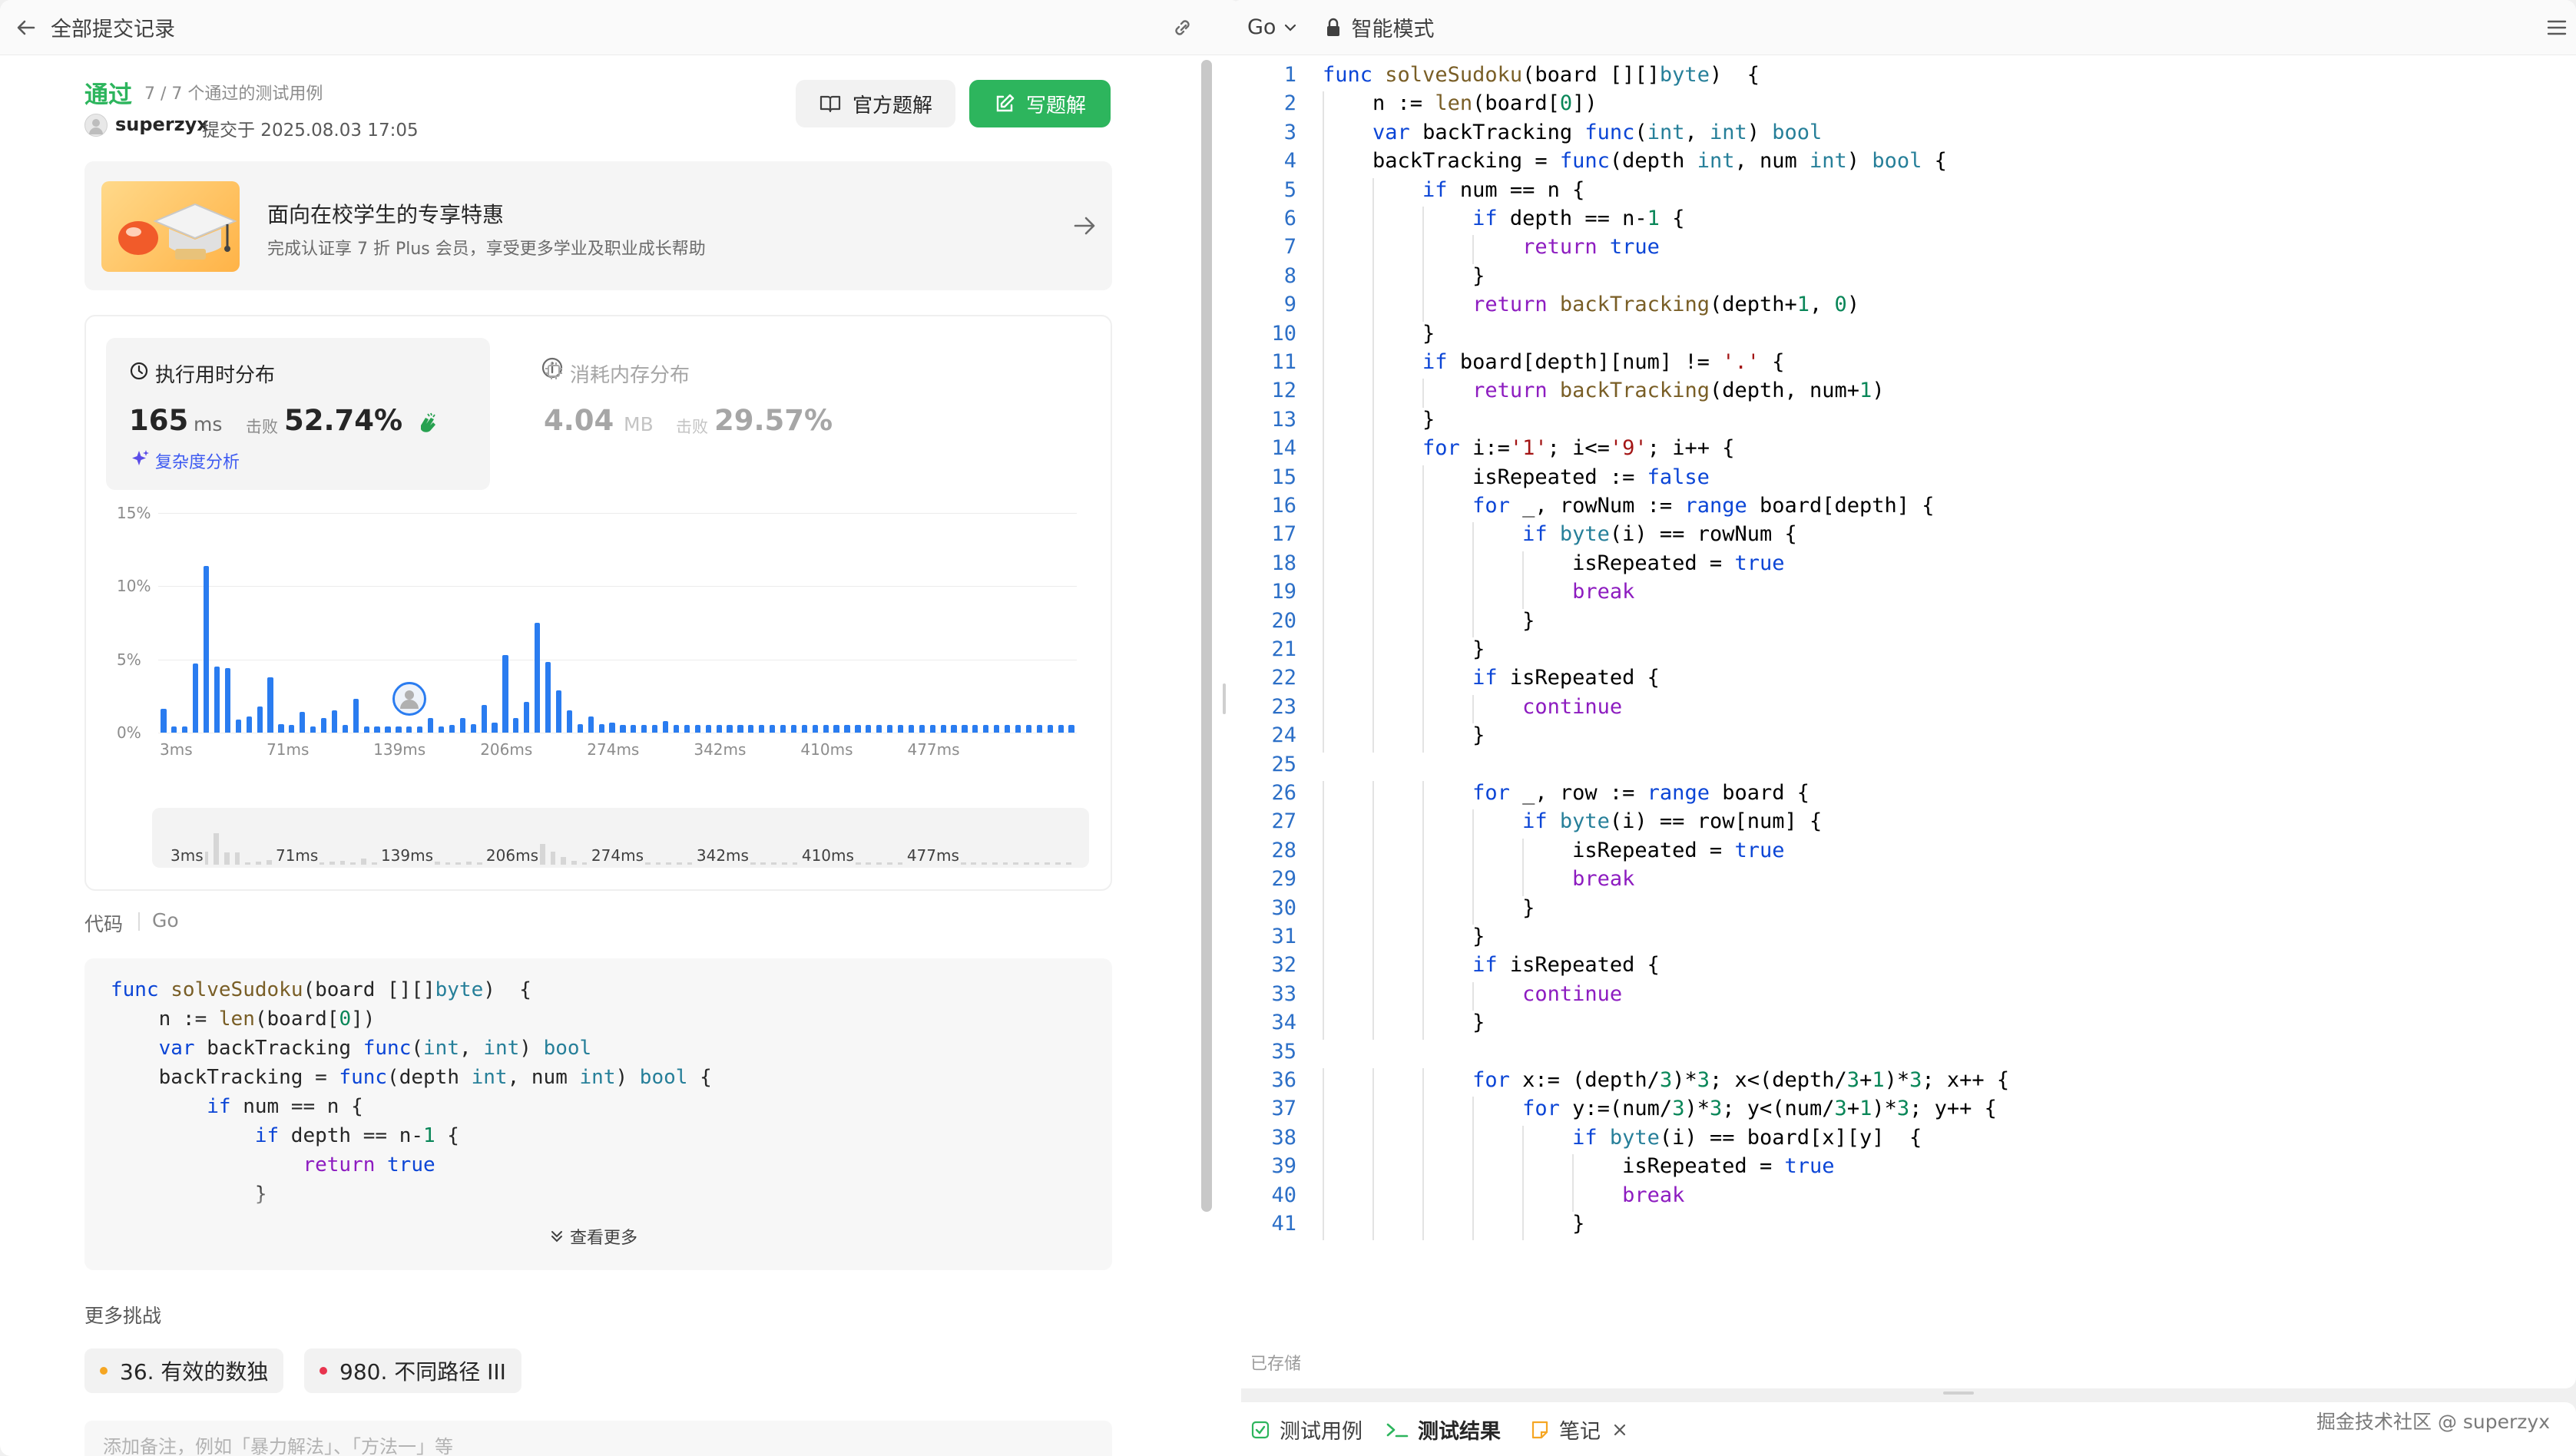 This screenshot has height=1456, width=2576. Describe the element at coordinates (1573, 821) in the screenshot. I see `code-line: if byte(i) == row[num] {` at that location.